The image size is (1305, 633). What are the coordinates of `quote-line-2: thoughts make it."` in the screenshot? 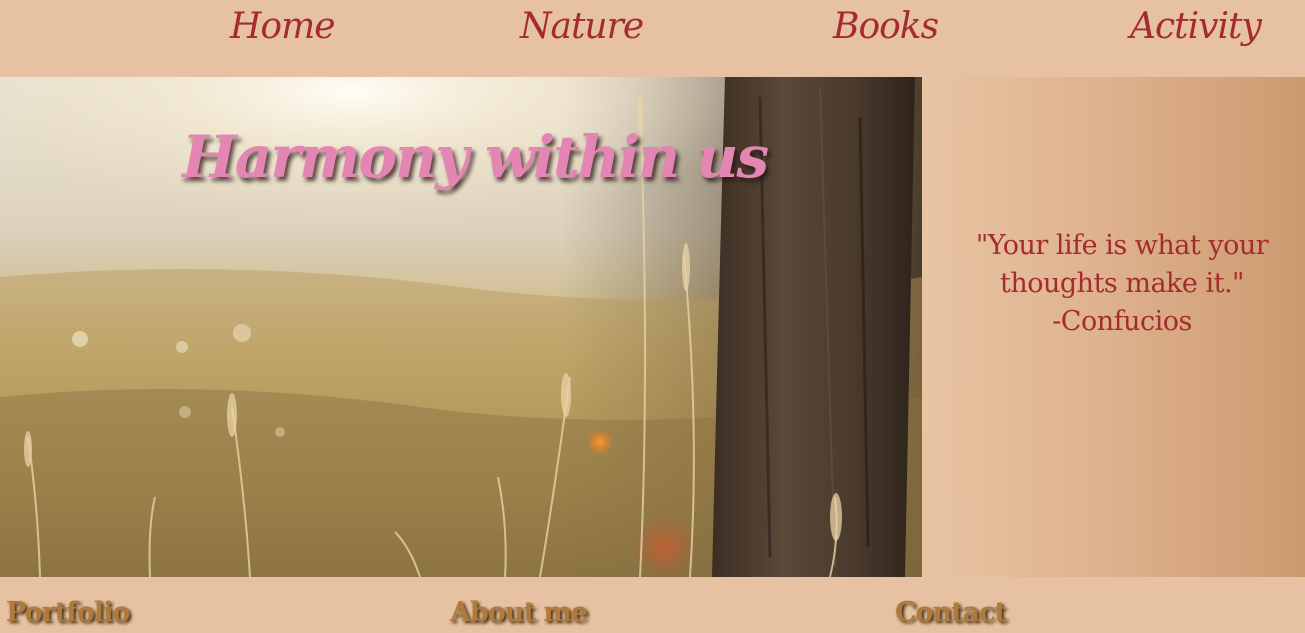 It's located at (1122, 283).